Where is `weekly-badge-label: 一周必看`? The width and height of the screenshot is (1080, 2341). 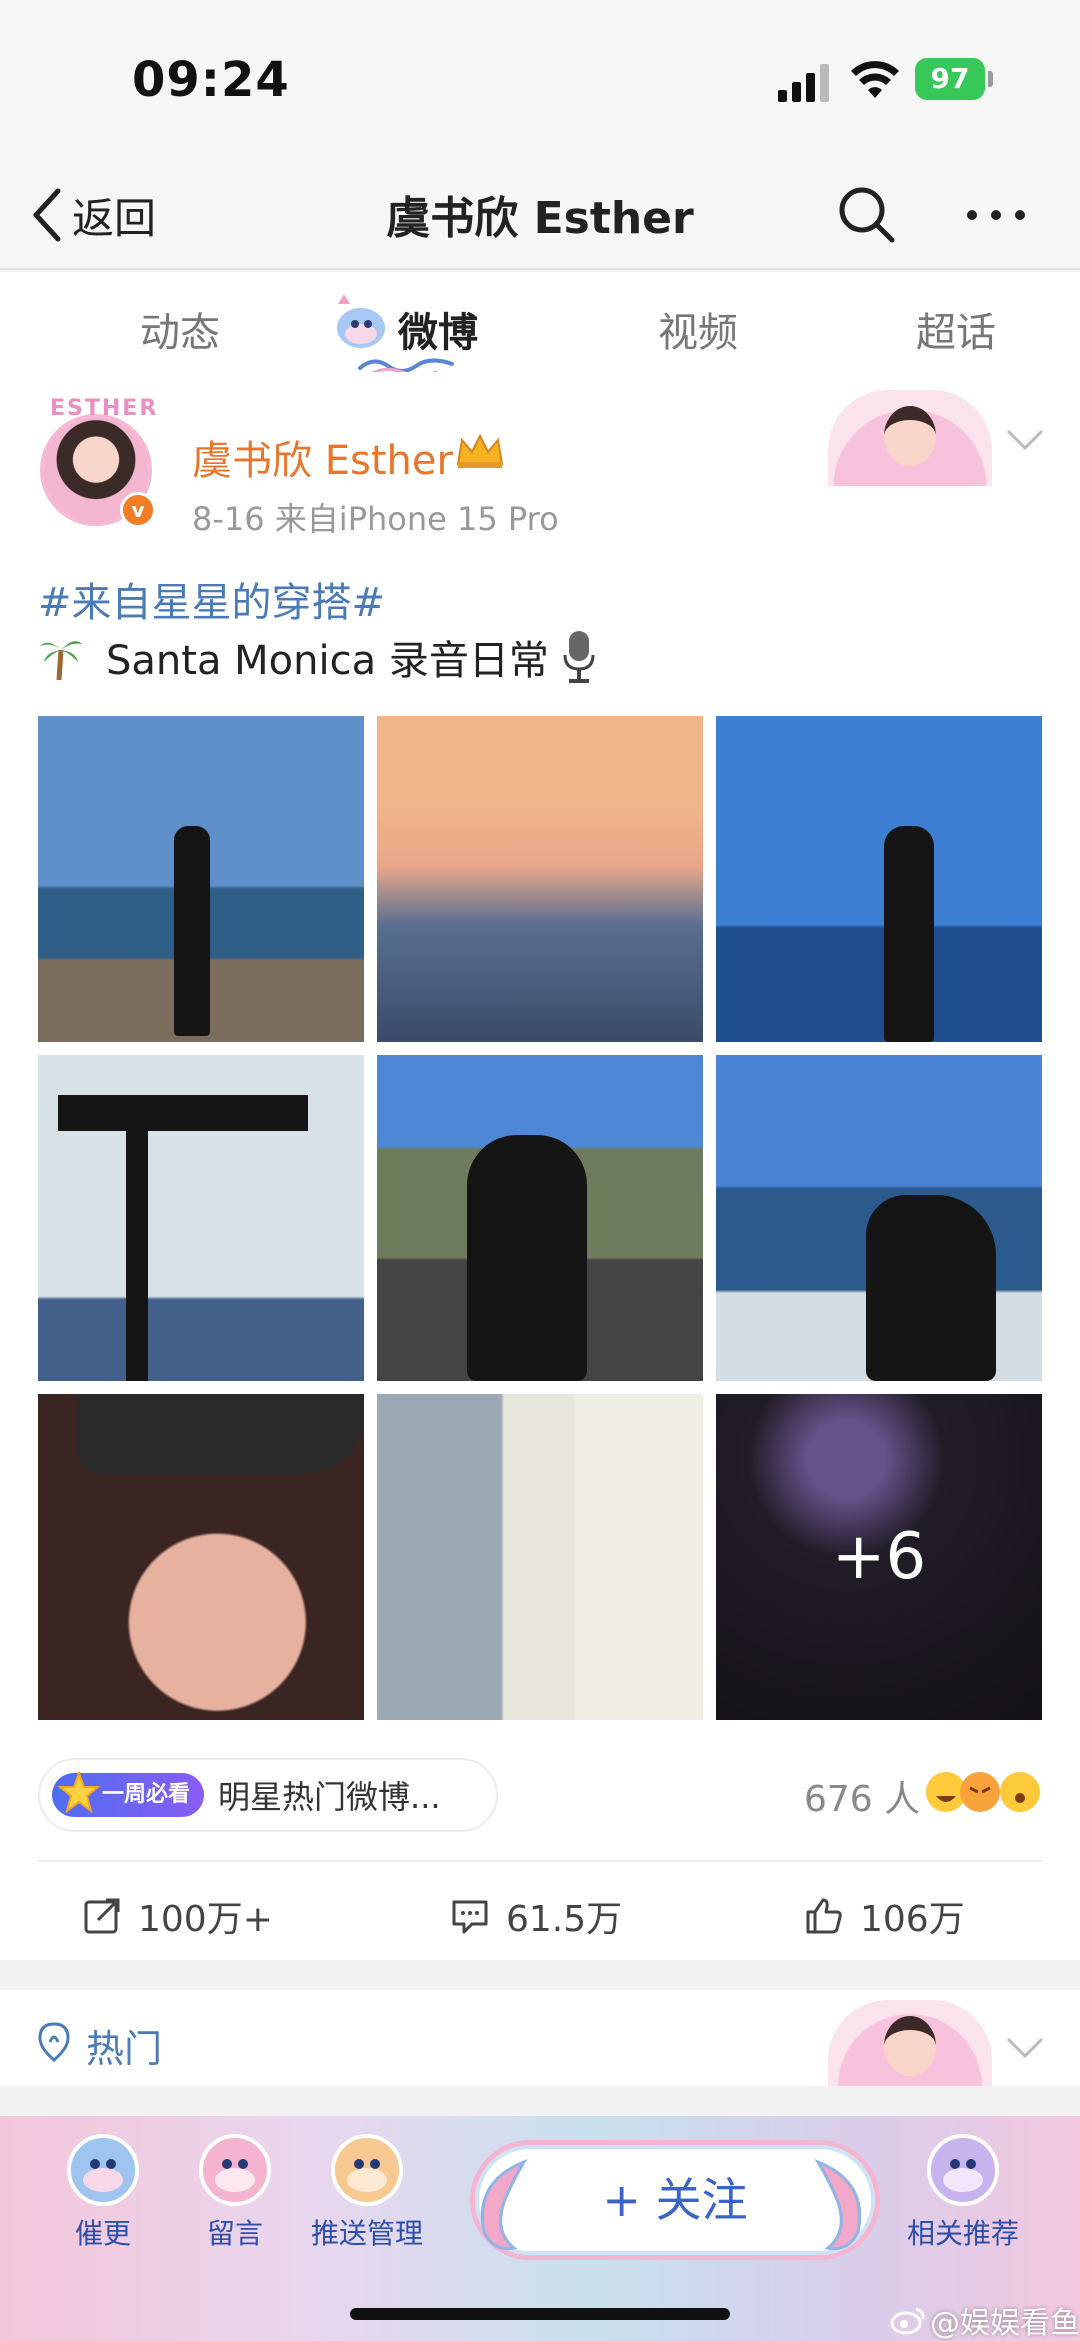 weekly-badge-label: 一周必看 is located at coordinates (146, 1794).